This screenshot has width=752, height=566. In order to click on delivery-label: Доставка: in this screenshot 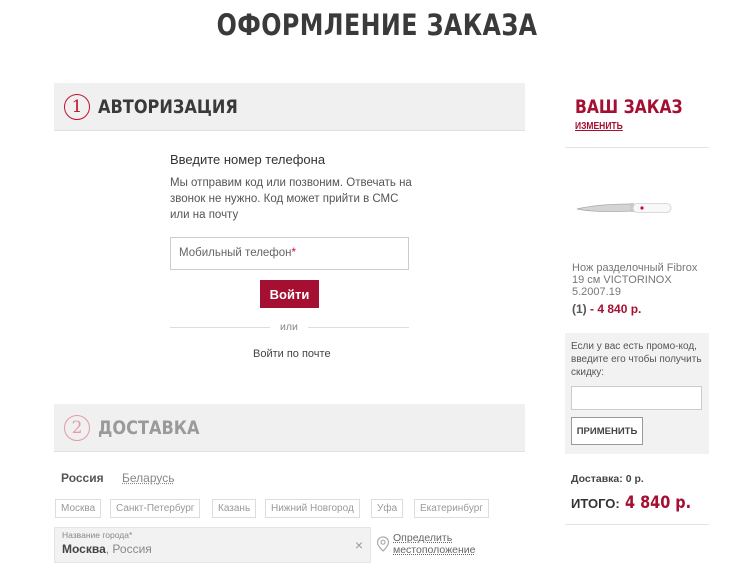, I will do `click(597, 479)`.